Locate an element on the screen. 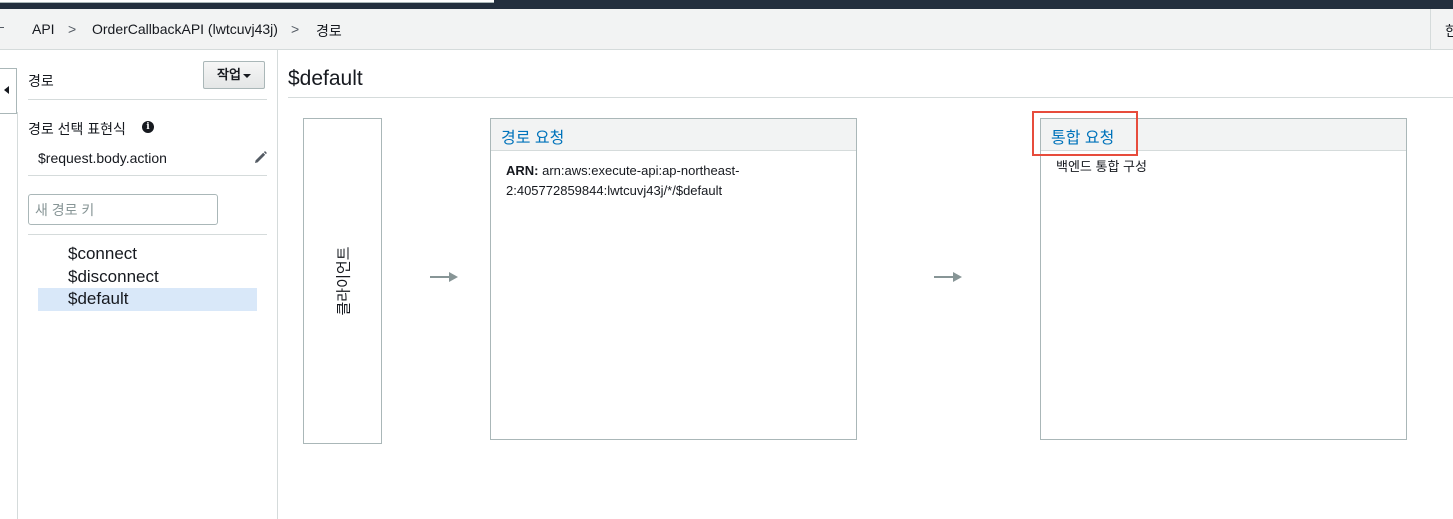 The image size is (1453, 519). breadcrumb-right-menu: 한 is located at coordinates (1441, 29).